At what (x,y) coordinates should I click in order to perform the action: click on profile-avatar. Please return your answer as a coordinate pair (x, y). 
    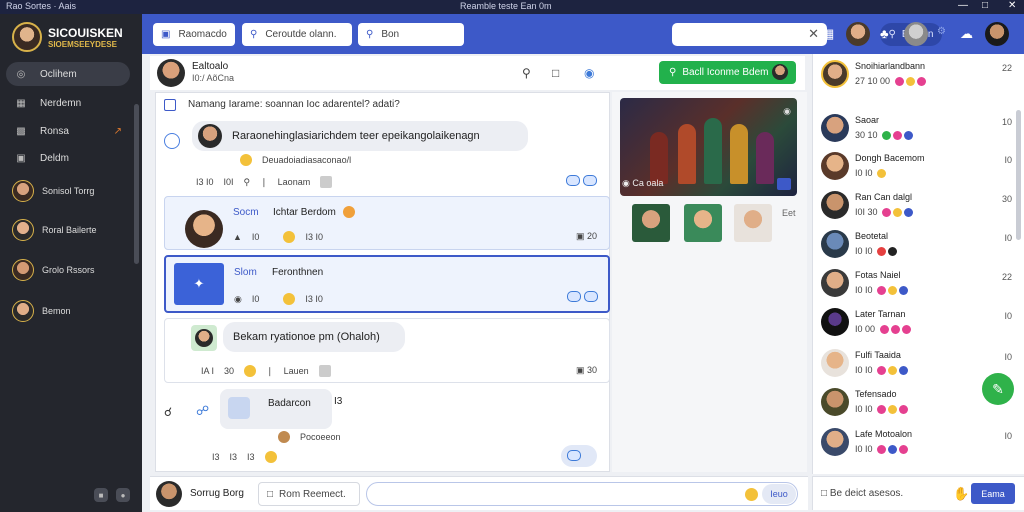
    Looking at the image, I should click on (997, 34).